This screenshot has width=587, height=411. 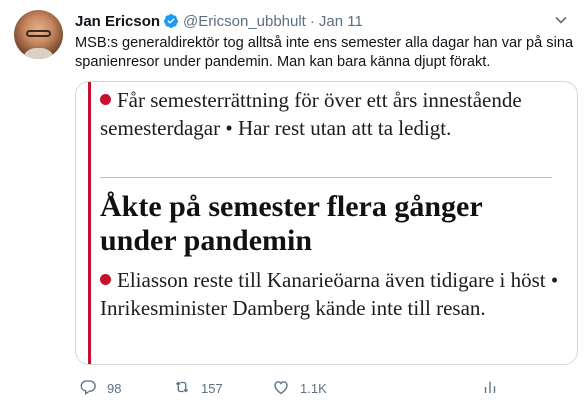 I want to click on chevron-down-icon, so click(x=561, y=20).